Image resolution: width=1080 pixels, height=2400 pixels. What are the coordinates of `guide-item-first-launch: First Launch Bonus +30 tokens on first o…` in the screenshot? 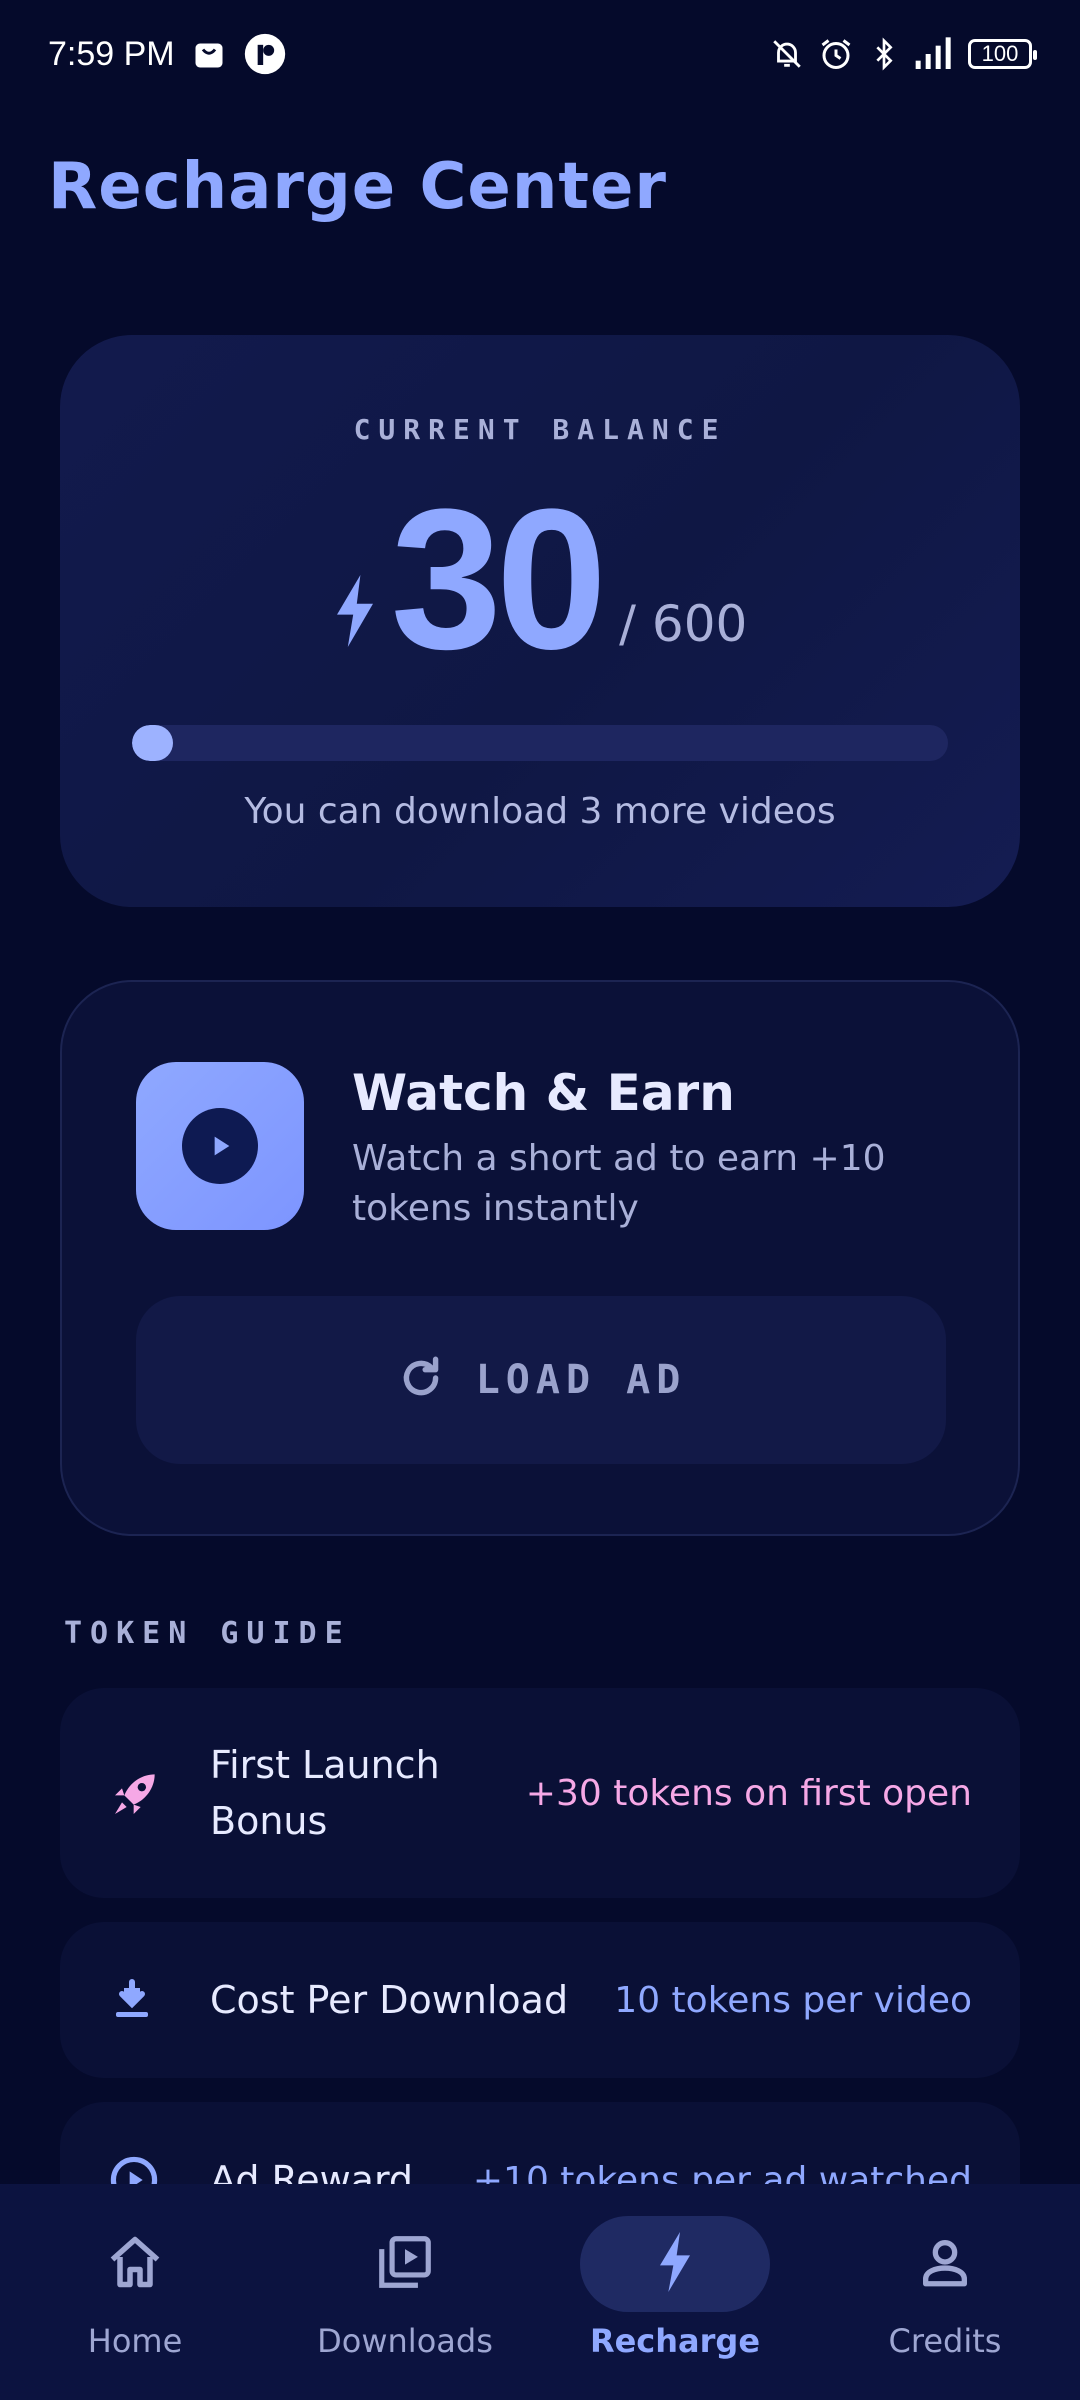 It's located at (540, 1793).